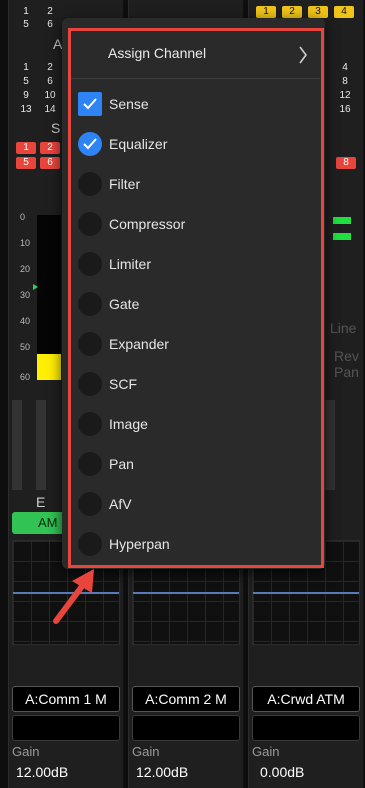  Describe the element at coordinates (147, 224) in the screenshot. I see `menu-item-label: Compressor` at that location.